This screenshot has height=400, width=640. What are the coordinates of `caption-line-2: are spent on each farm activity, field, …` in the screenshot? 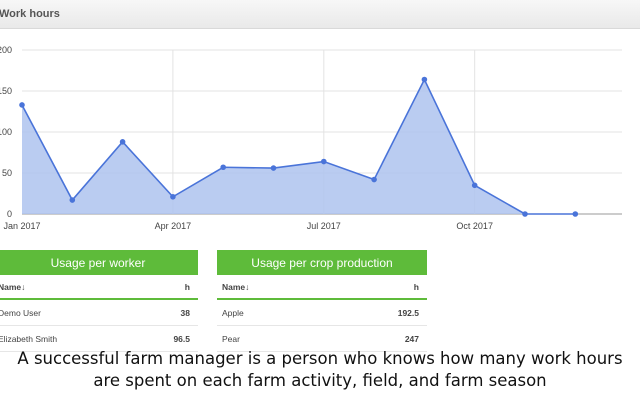 It's located at (320, 380).